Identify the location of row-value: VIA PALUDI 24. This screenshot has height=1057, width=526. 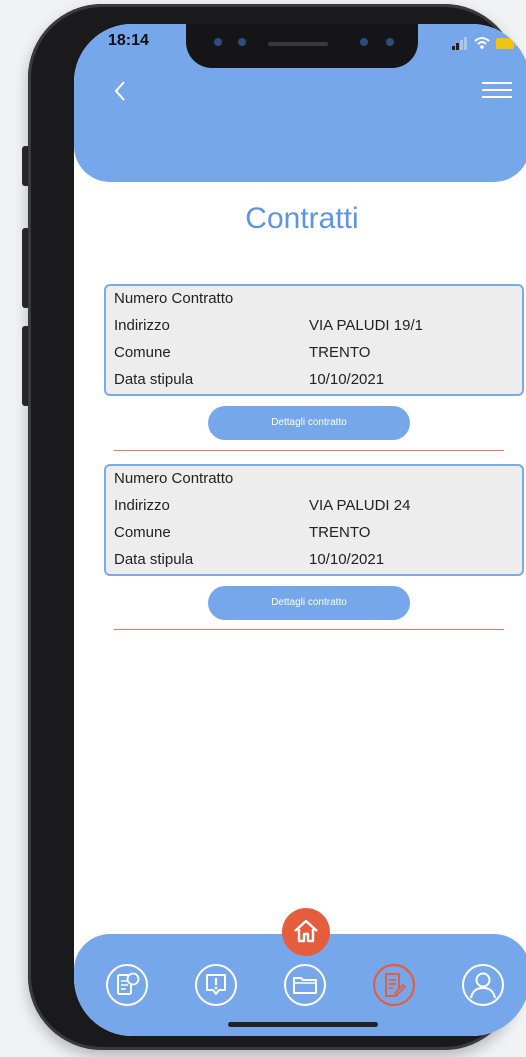
(360, 505).